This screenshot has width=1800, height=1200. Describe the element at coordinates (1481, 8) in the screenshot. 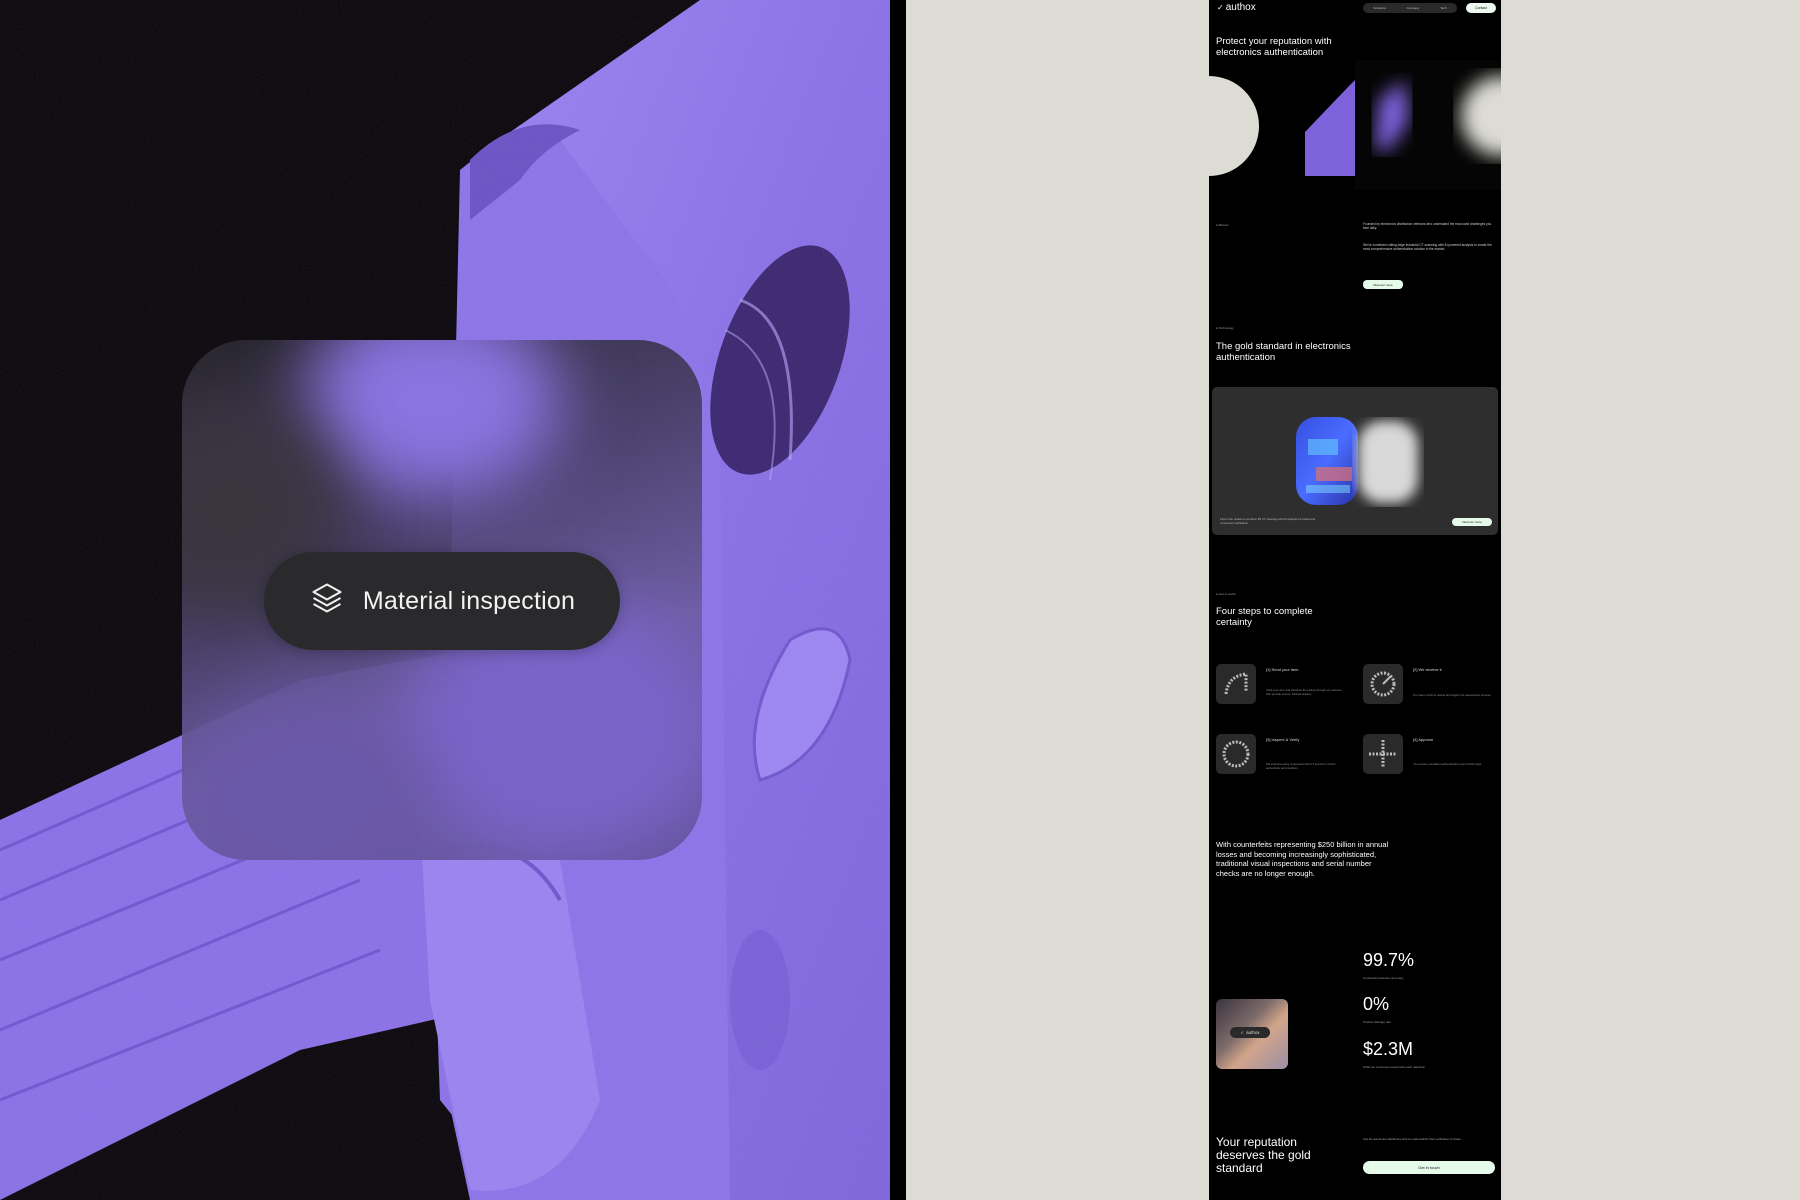

I see `contact-button: Contact` at that location.